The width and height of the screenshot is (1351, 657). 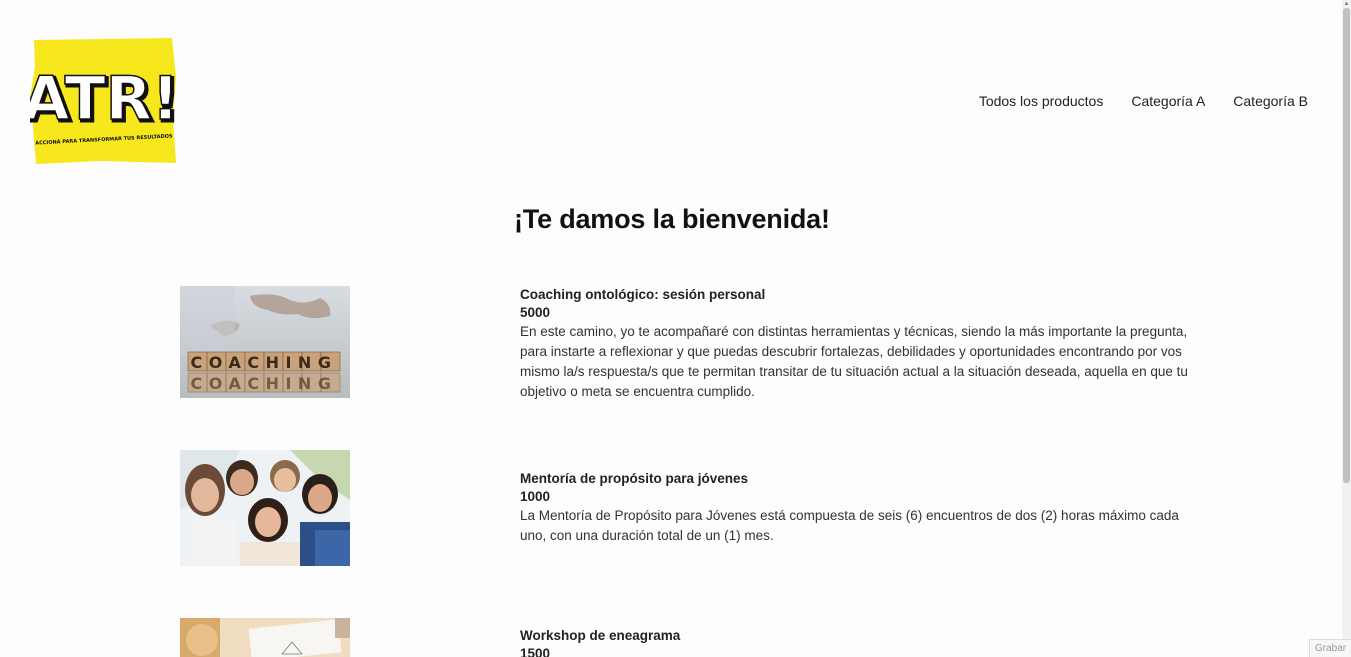 I want to click on product-image-eneagrama, so click(x=265, y=637).